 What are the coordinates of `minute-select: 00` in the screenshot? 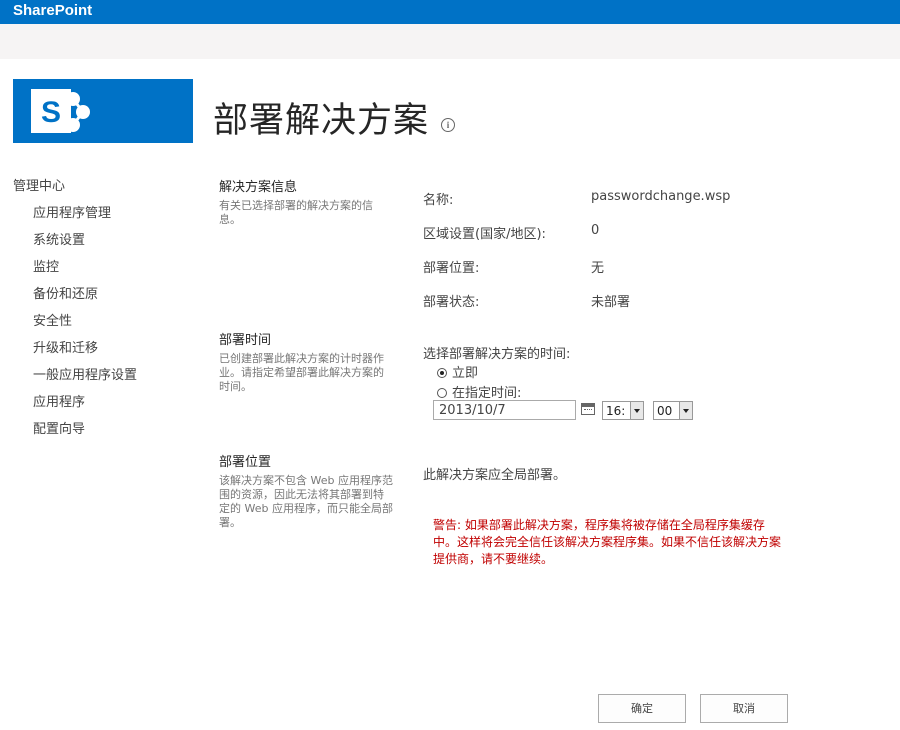 It's located at (673, 410).